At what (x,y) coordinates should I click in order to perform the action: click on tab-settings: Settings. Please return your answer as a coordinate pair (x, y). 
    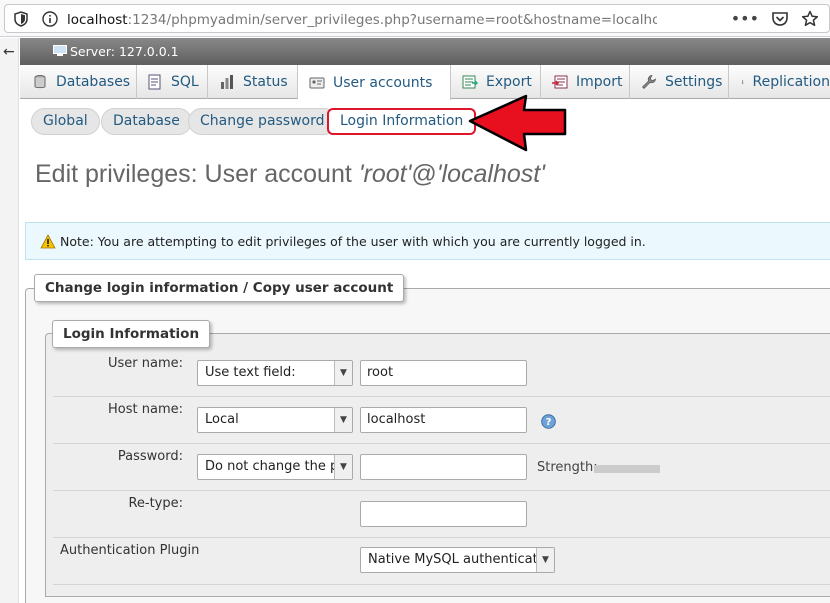
    Looking at the image, I should click on (679, 82).